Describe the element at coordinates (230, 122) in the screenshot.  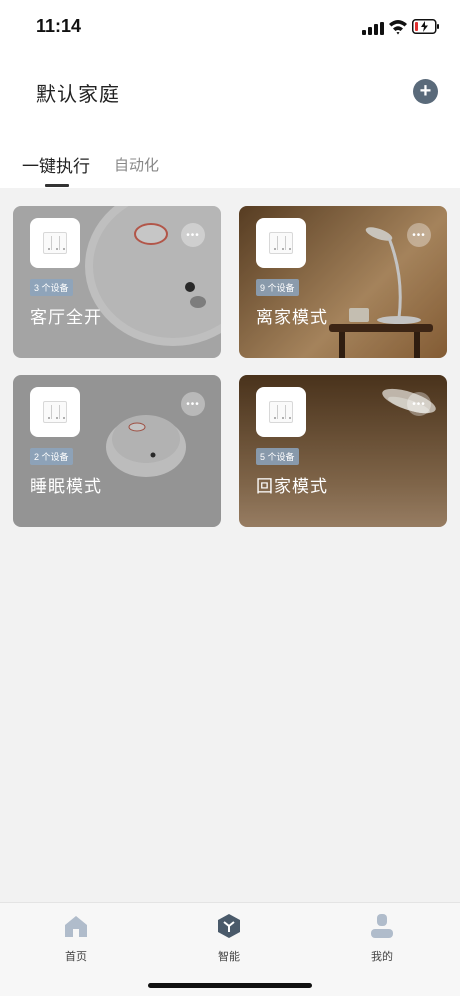
I see `header: 默认家庭 + 一键执行 自动化` at that location.